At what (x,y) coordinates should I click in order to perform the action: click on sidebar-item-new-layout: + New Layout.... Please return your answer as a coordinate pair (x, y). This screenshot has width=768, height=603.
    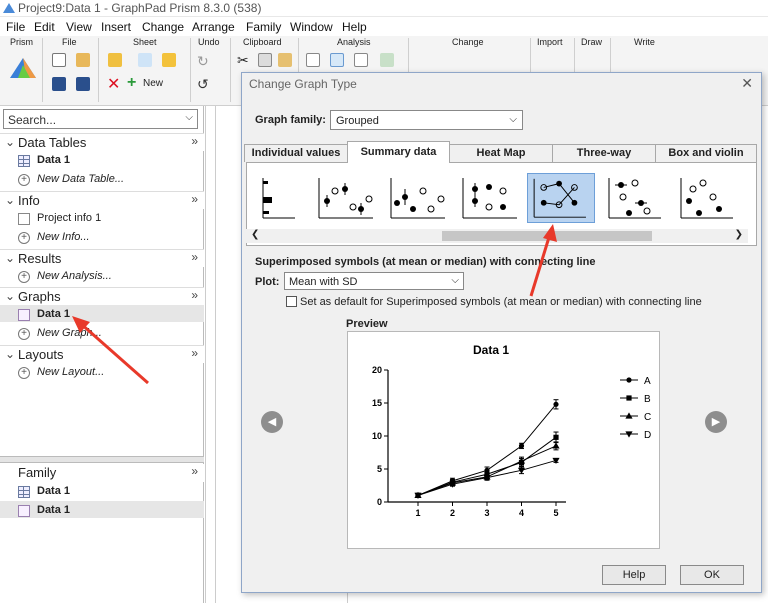
    Looking at the image, I should click on (108, 373).